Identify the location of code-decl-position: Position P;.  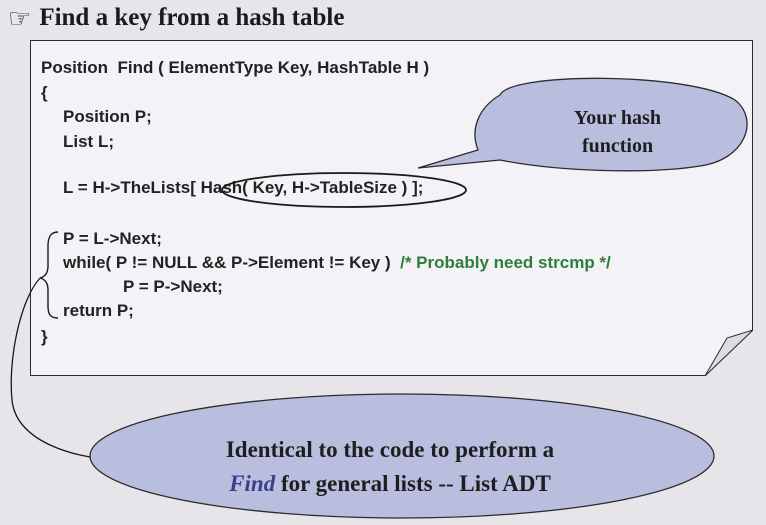
(107, 116).